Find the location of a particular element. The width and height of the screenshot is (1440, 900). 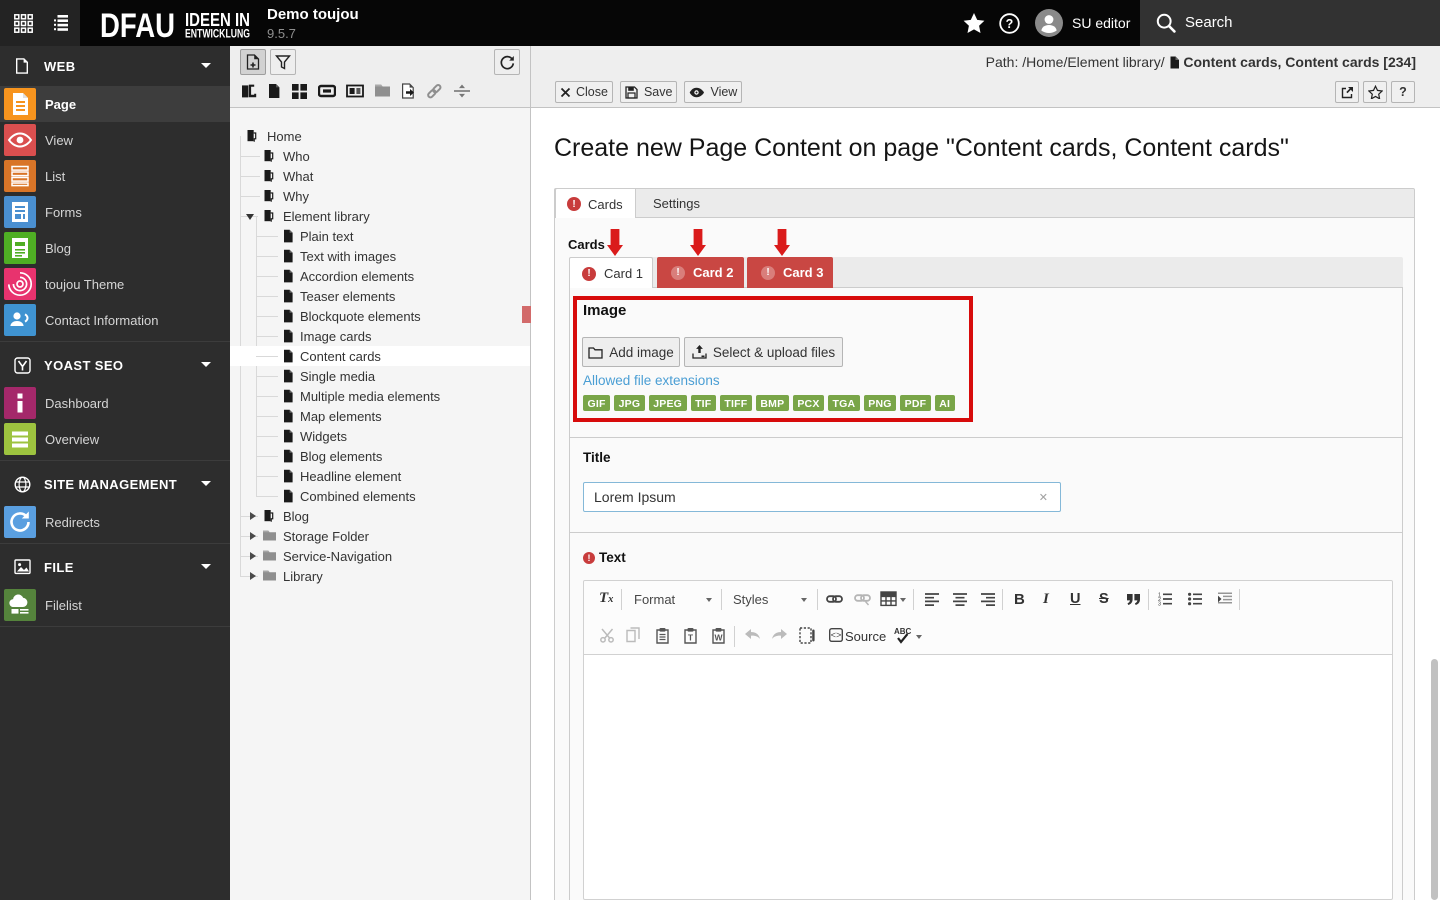

svg-text: 3 is located at coordinates (1159, 604).